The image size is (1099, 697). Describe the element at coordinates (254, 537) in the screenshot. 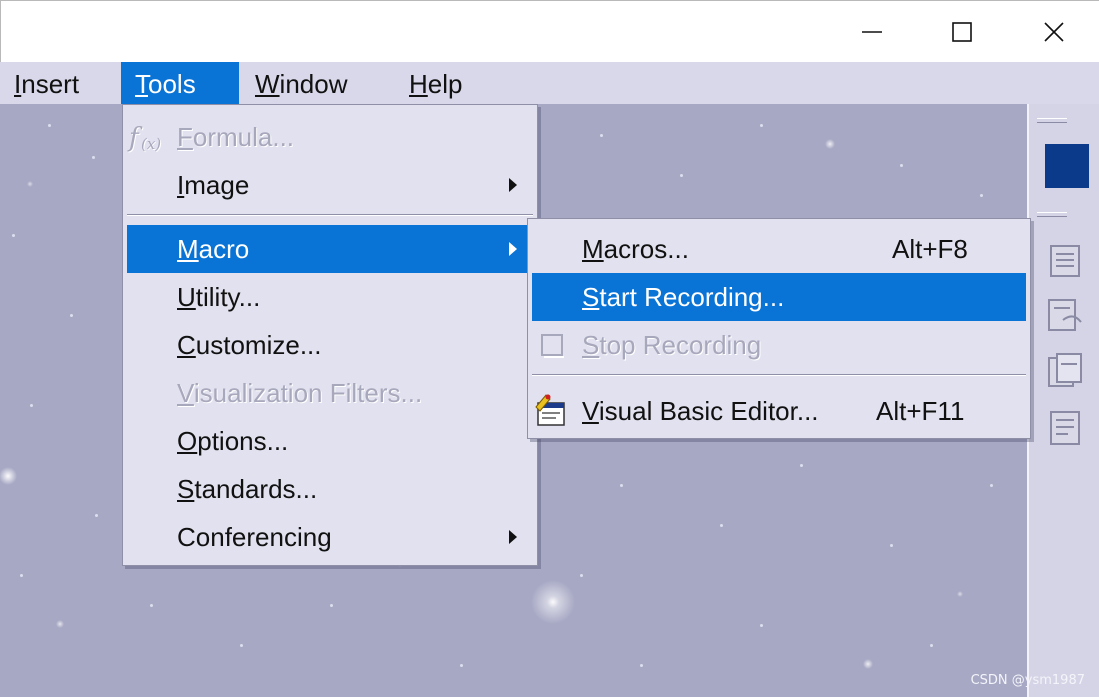

I see `menu-item-label: Conferencing` at that location.